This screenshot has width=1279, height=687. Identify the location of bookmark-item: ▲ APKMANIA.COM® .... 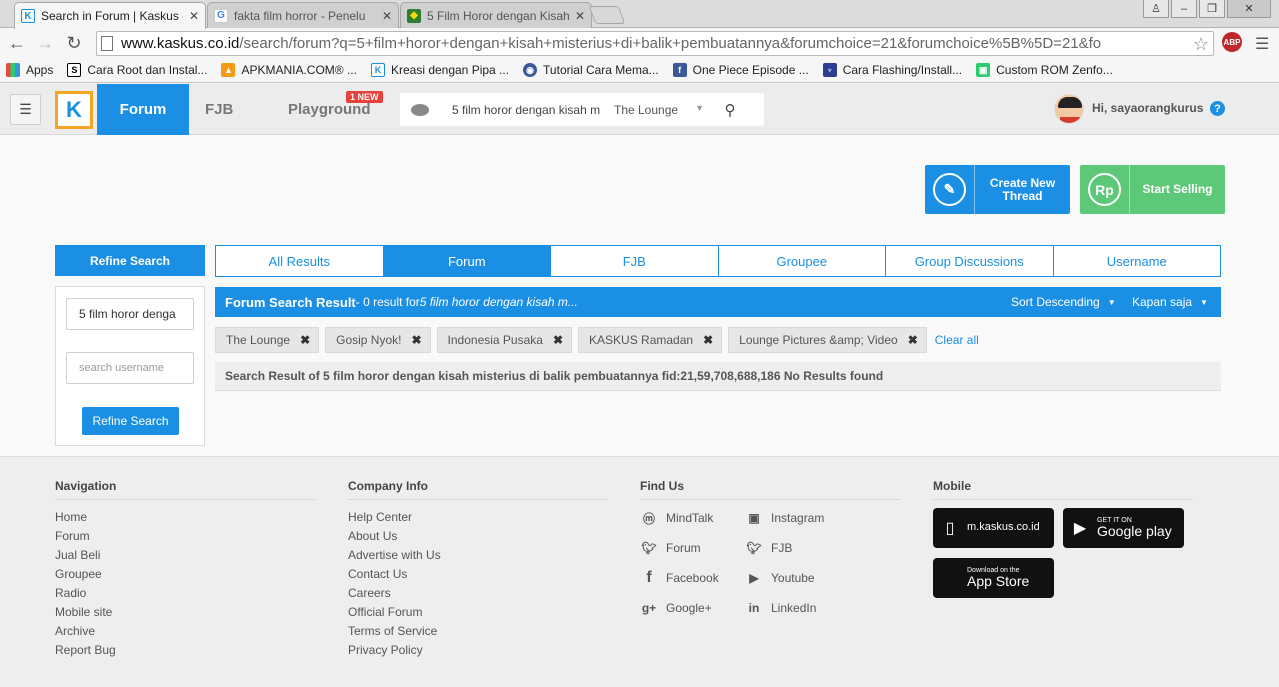
(289, 70).